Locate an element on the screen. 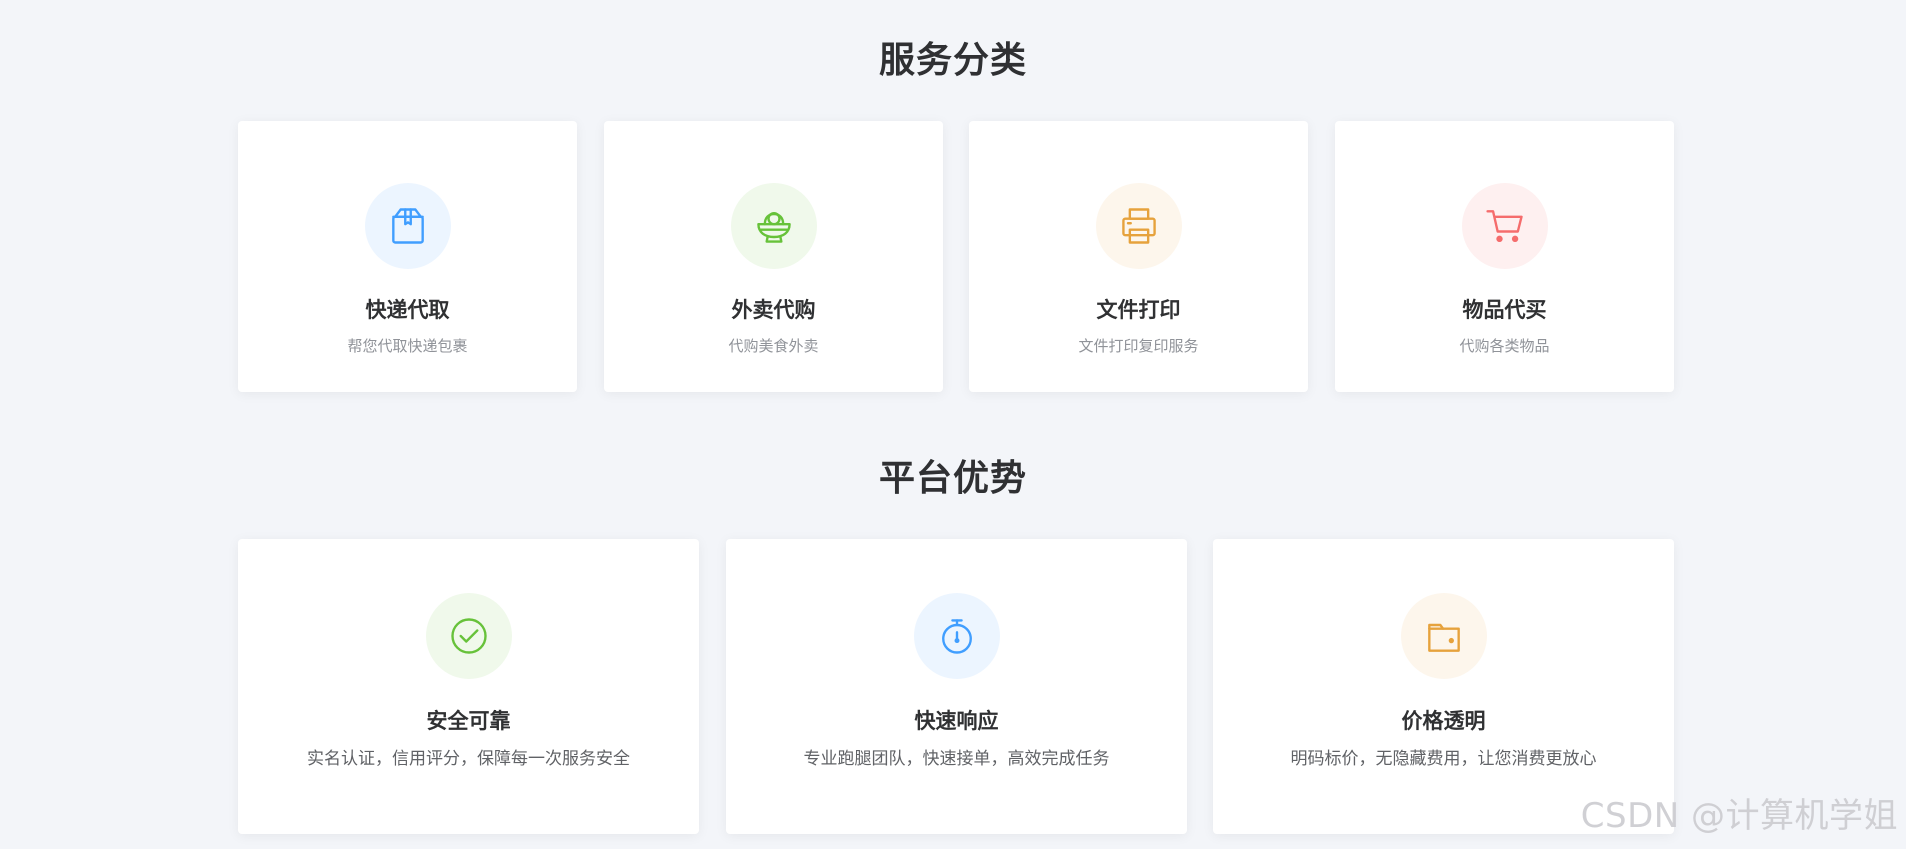 The width and height of the screenshot is (1906, 849). card-title: 外卖代购 is located at coordinates (773, 310).